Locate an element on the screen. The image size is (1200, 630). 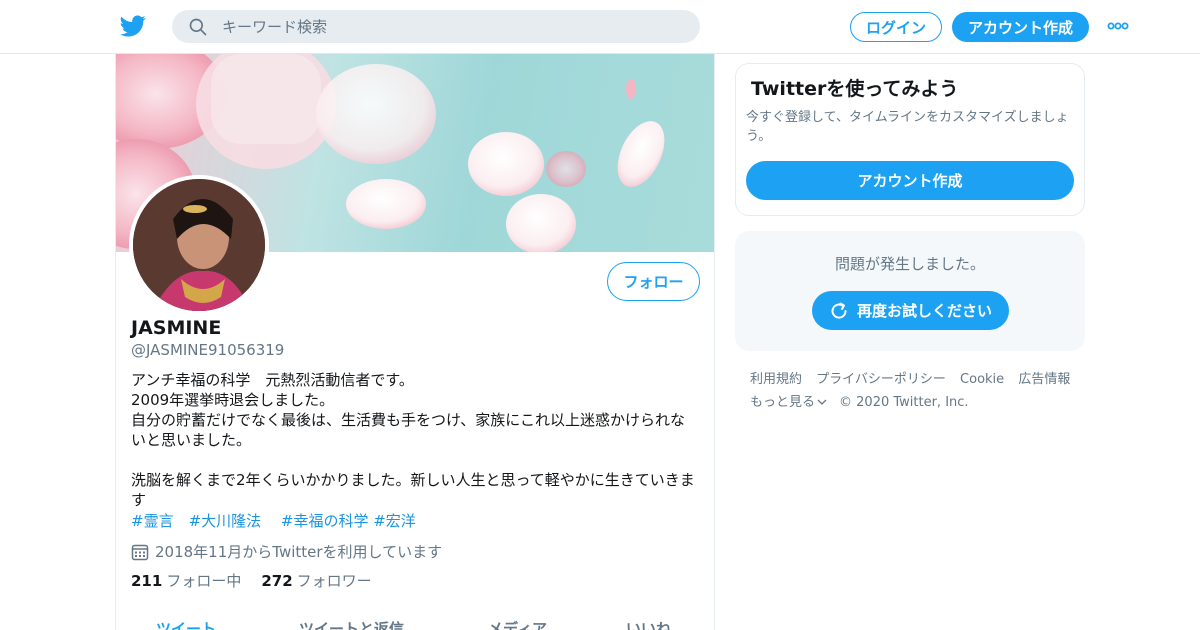
retry-button: 再度お試しください is located at coordinates (910, 310).